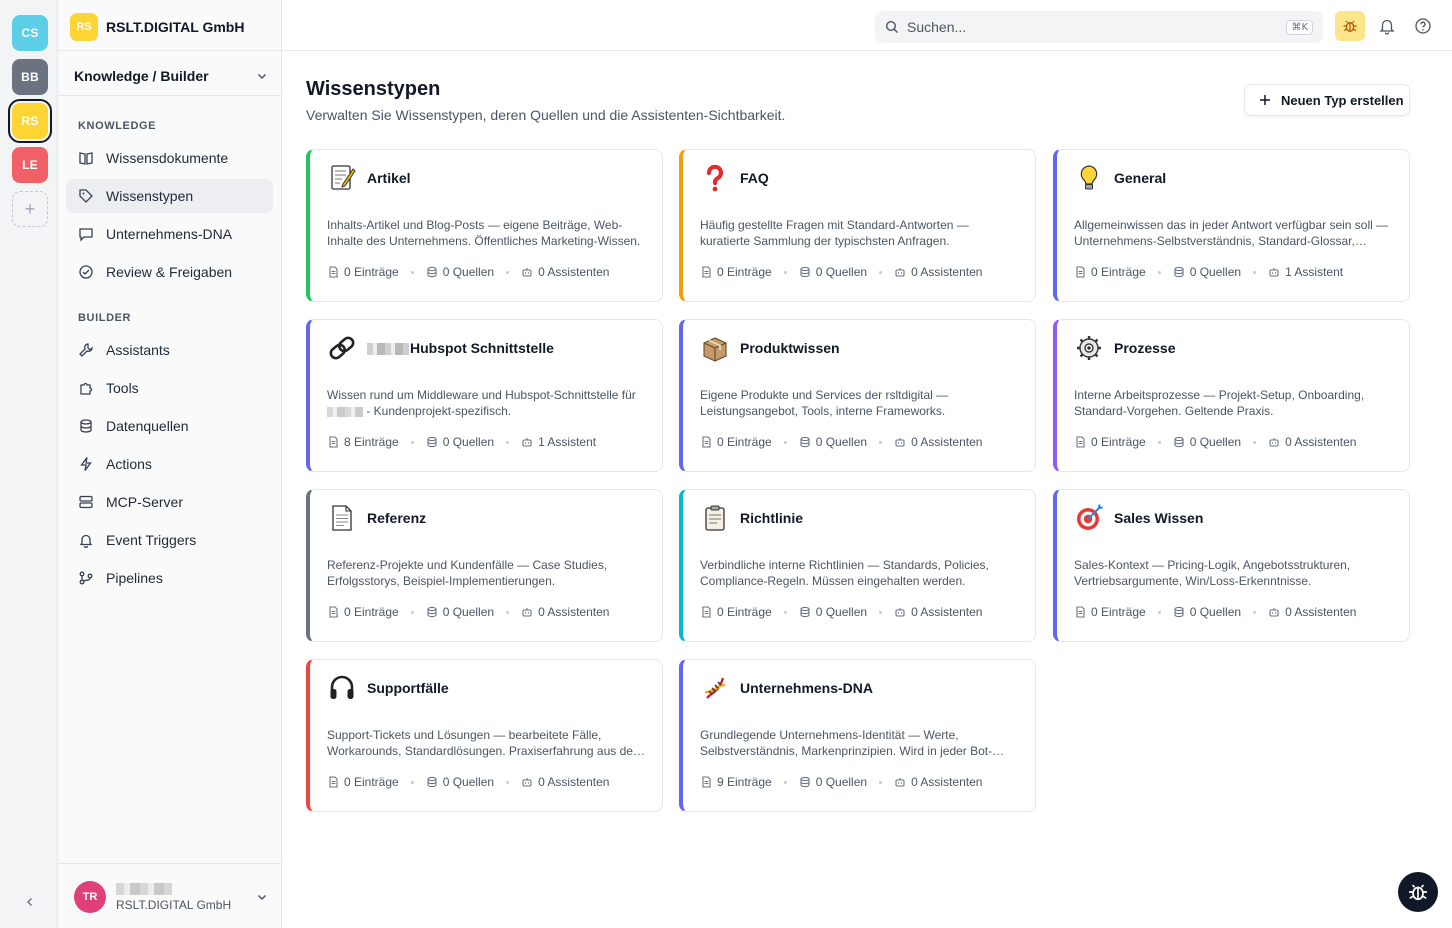  I want to click on sidebar-item-assistants: Assistants, so click(169, 350).